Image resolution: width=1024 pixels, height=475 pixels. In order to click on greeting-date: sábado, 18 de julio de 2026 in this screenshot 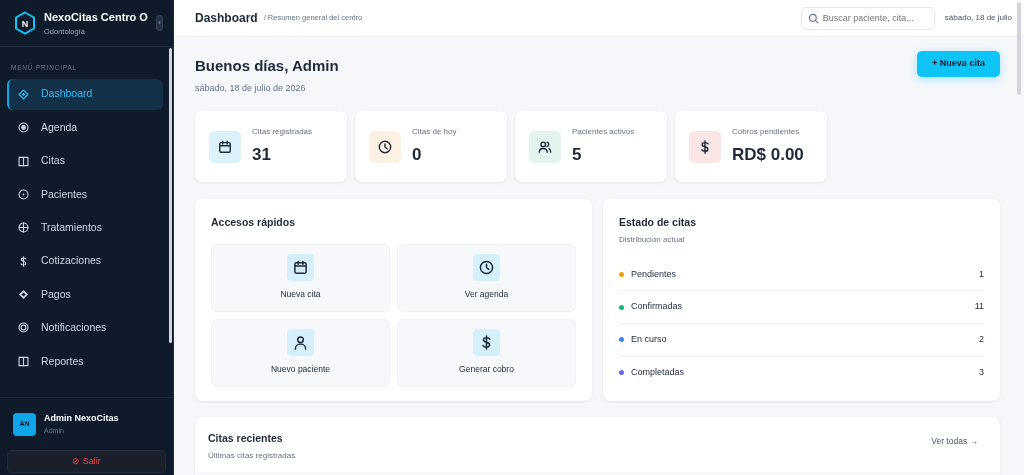, I will do `click(251, 88)`.